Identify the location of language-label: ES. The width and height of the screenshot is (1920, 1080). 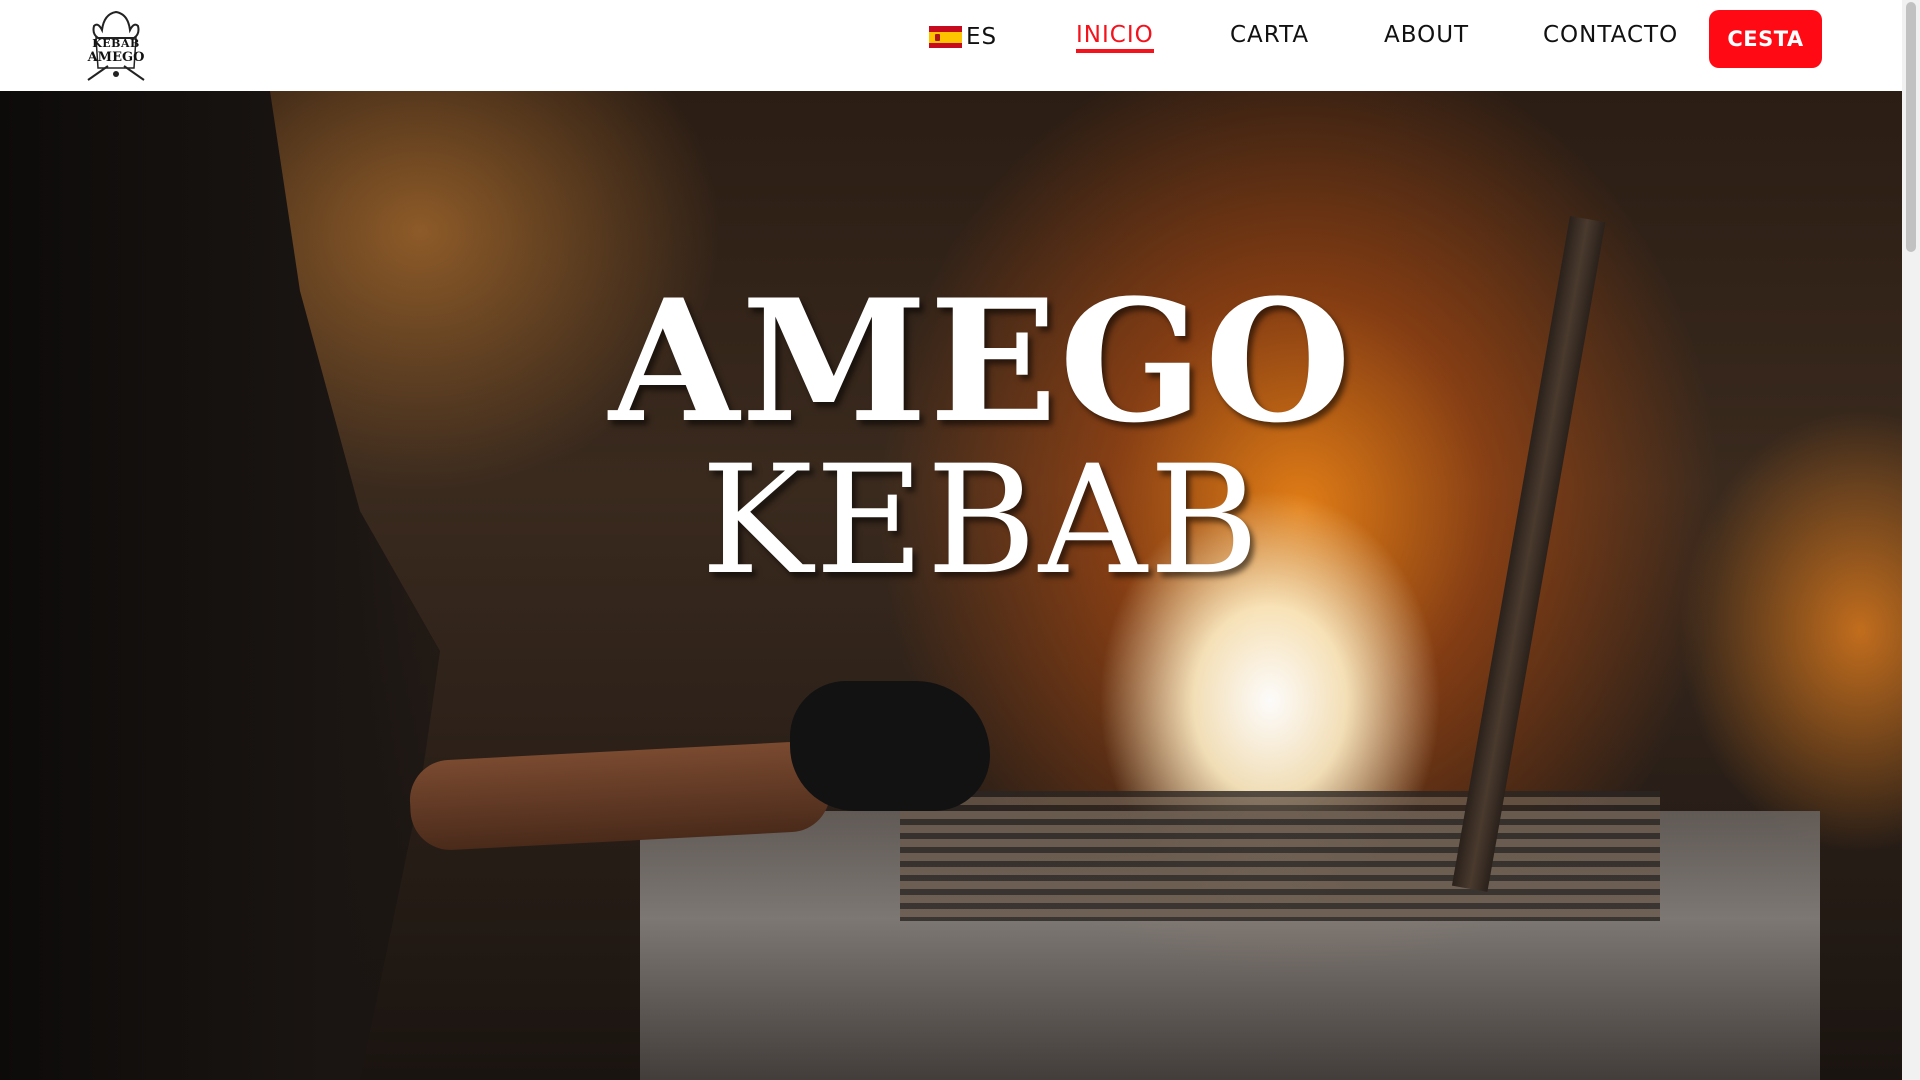
(982, 37).